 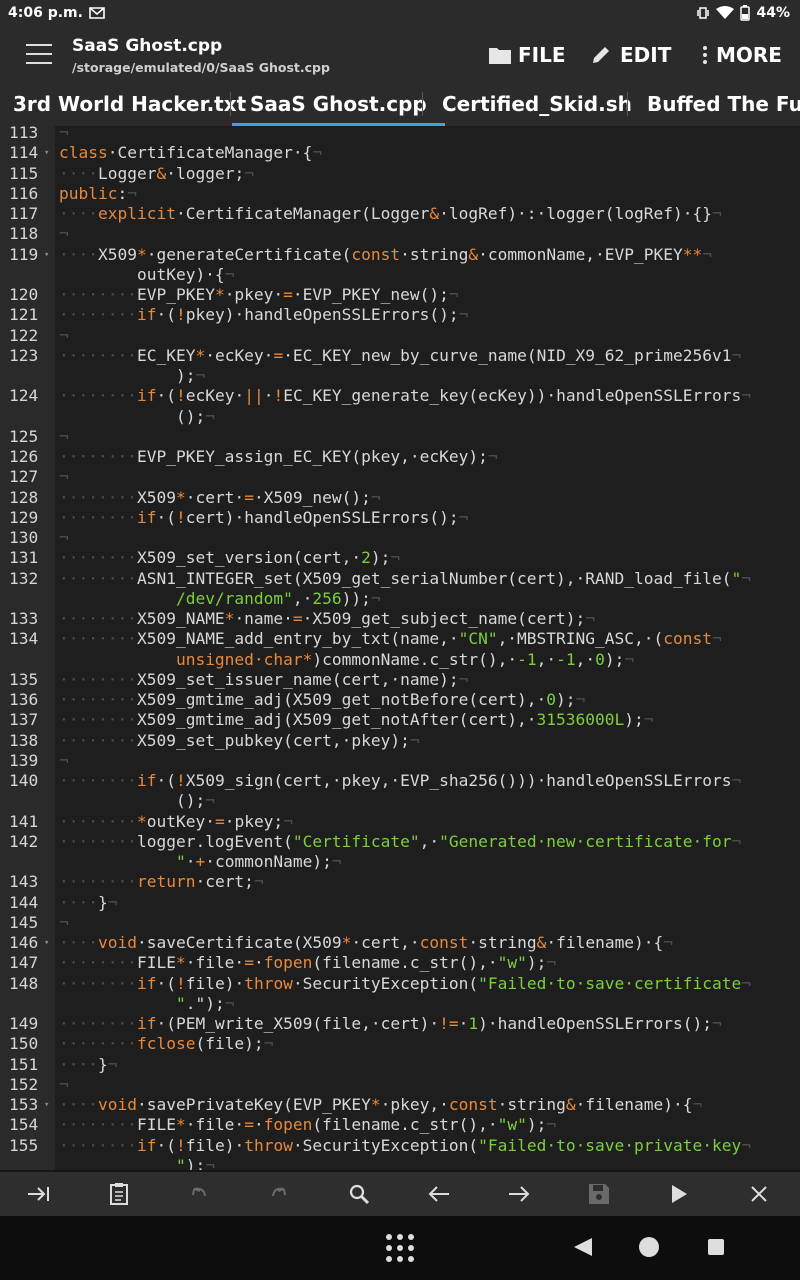 I want to click on line-number: 149, so click(x=24, y=1023).